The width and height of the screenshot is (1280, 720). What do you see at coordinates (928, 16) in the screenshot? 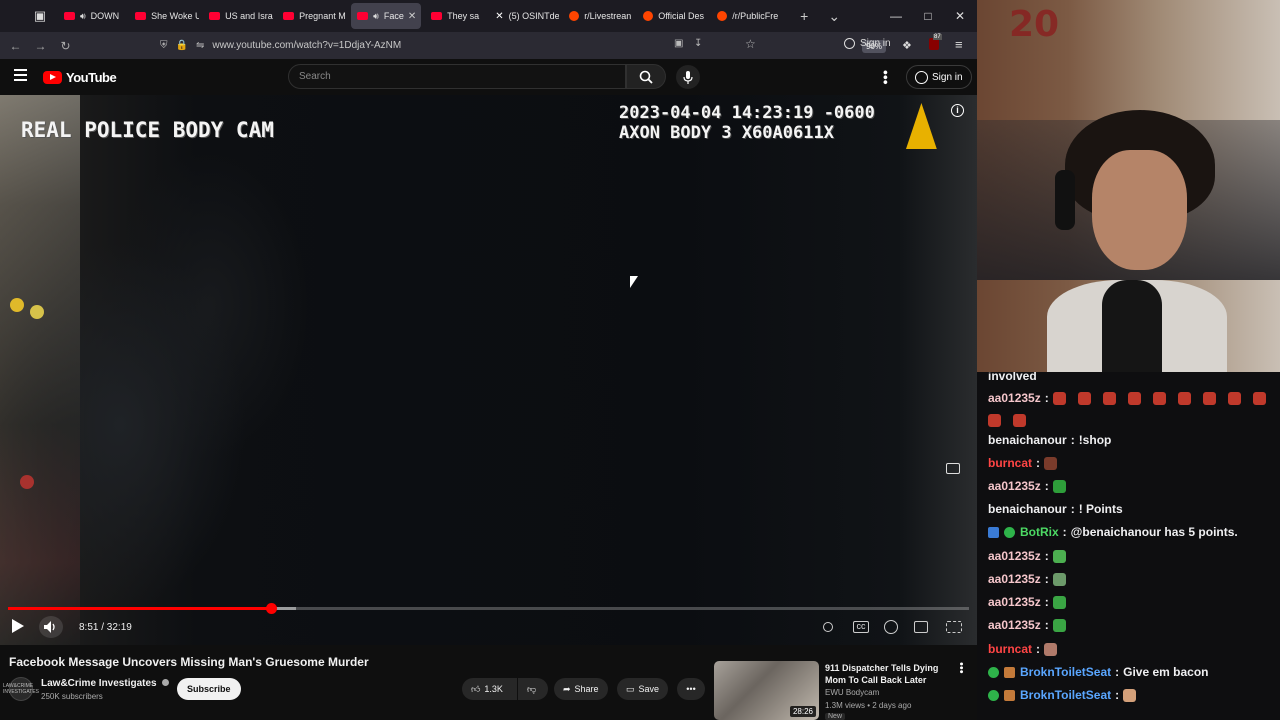
I see `maximize-button: □` at bounding box center [928, 16].